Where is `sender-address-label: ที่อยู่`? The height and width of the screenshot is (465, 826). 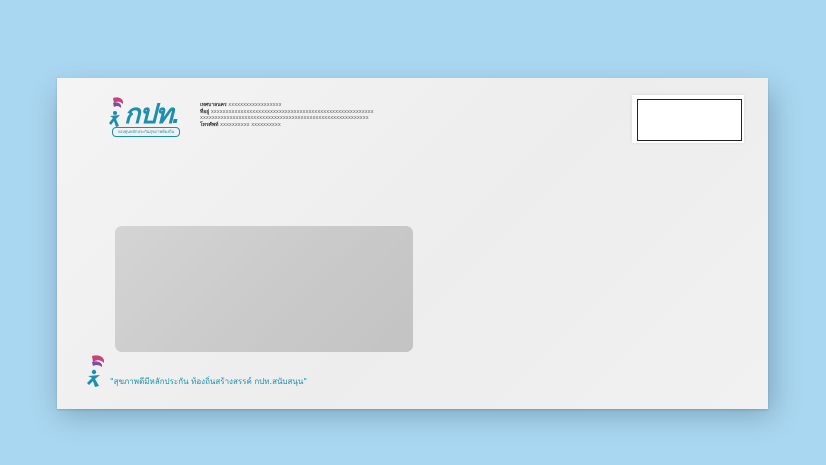
sender-address-label: ที่อยู่ is located at coordinates (205, 111).